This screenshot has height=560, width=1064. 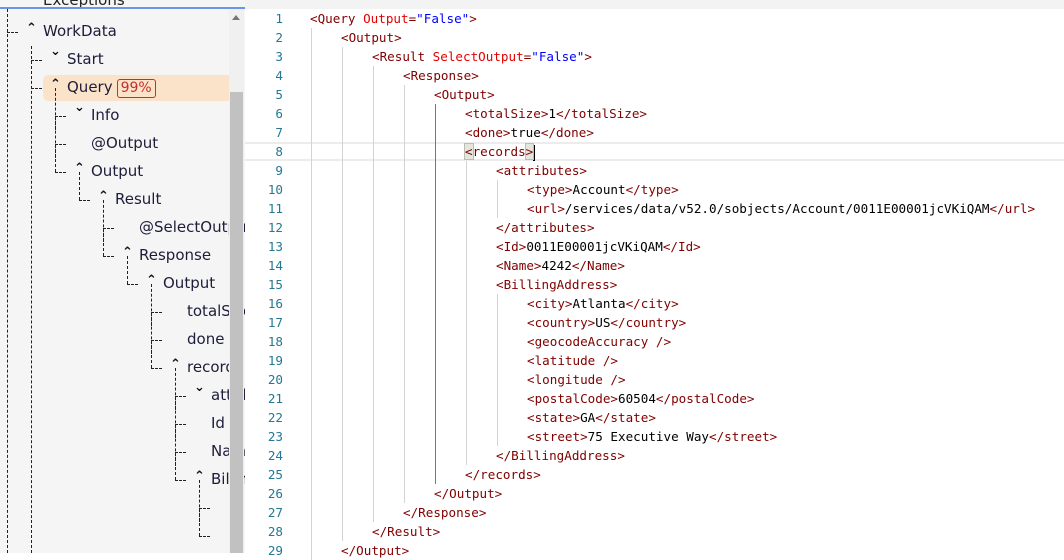 I want to click on line-number: 23, so click(x=275, y=436).